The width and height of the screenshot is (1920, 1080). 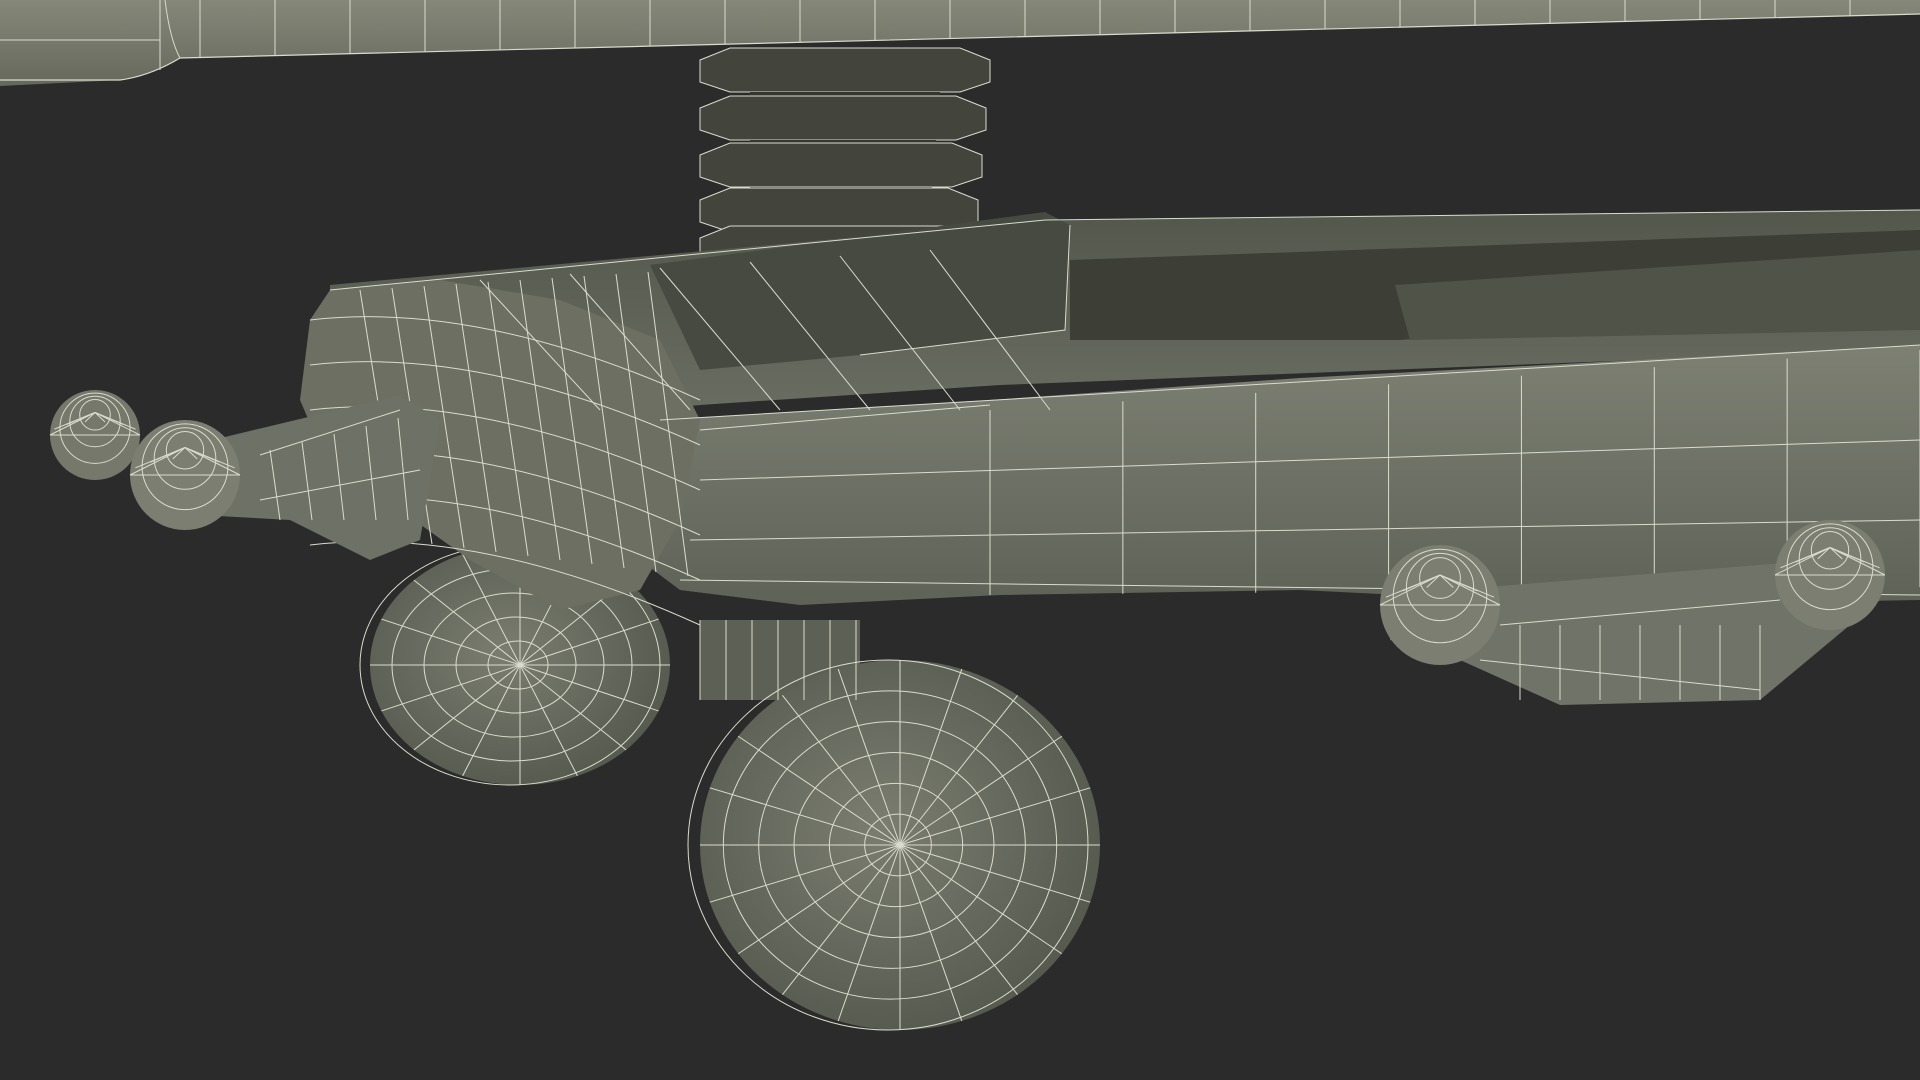 I want to click on left-bumper, so click(x=244, y=475).